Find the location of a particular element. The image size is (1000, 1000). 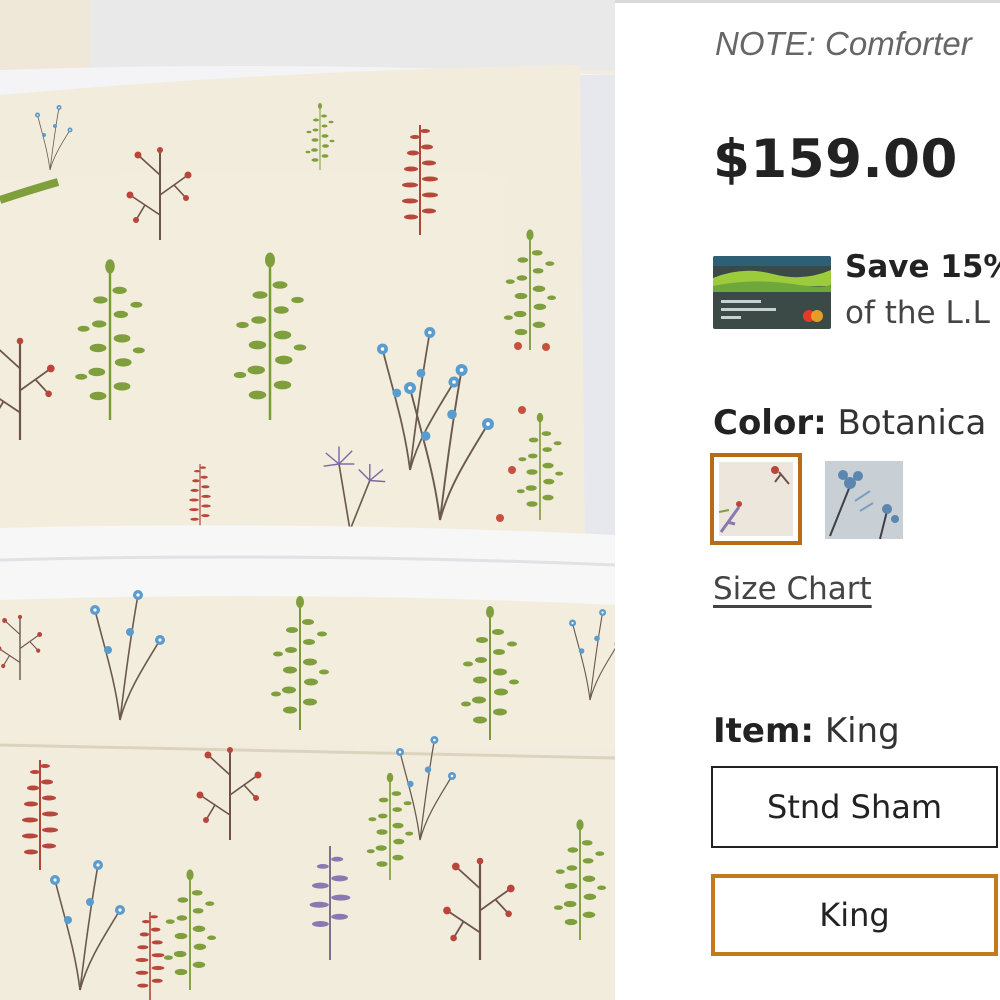

item-option-stnd-sham: Stnd Sham is located at coordinates (854, 807).